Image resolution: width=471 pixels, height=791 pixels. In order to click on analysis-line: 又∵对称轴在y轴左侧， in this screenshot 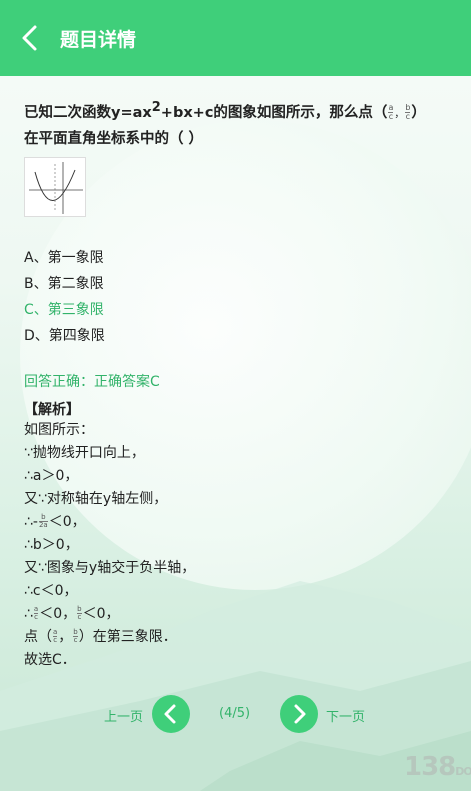, I will do `click(96, 498)`.